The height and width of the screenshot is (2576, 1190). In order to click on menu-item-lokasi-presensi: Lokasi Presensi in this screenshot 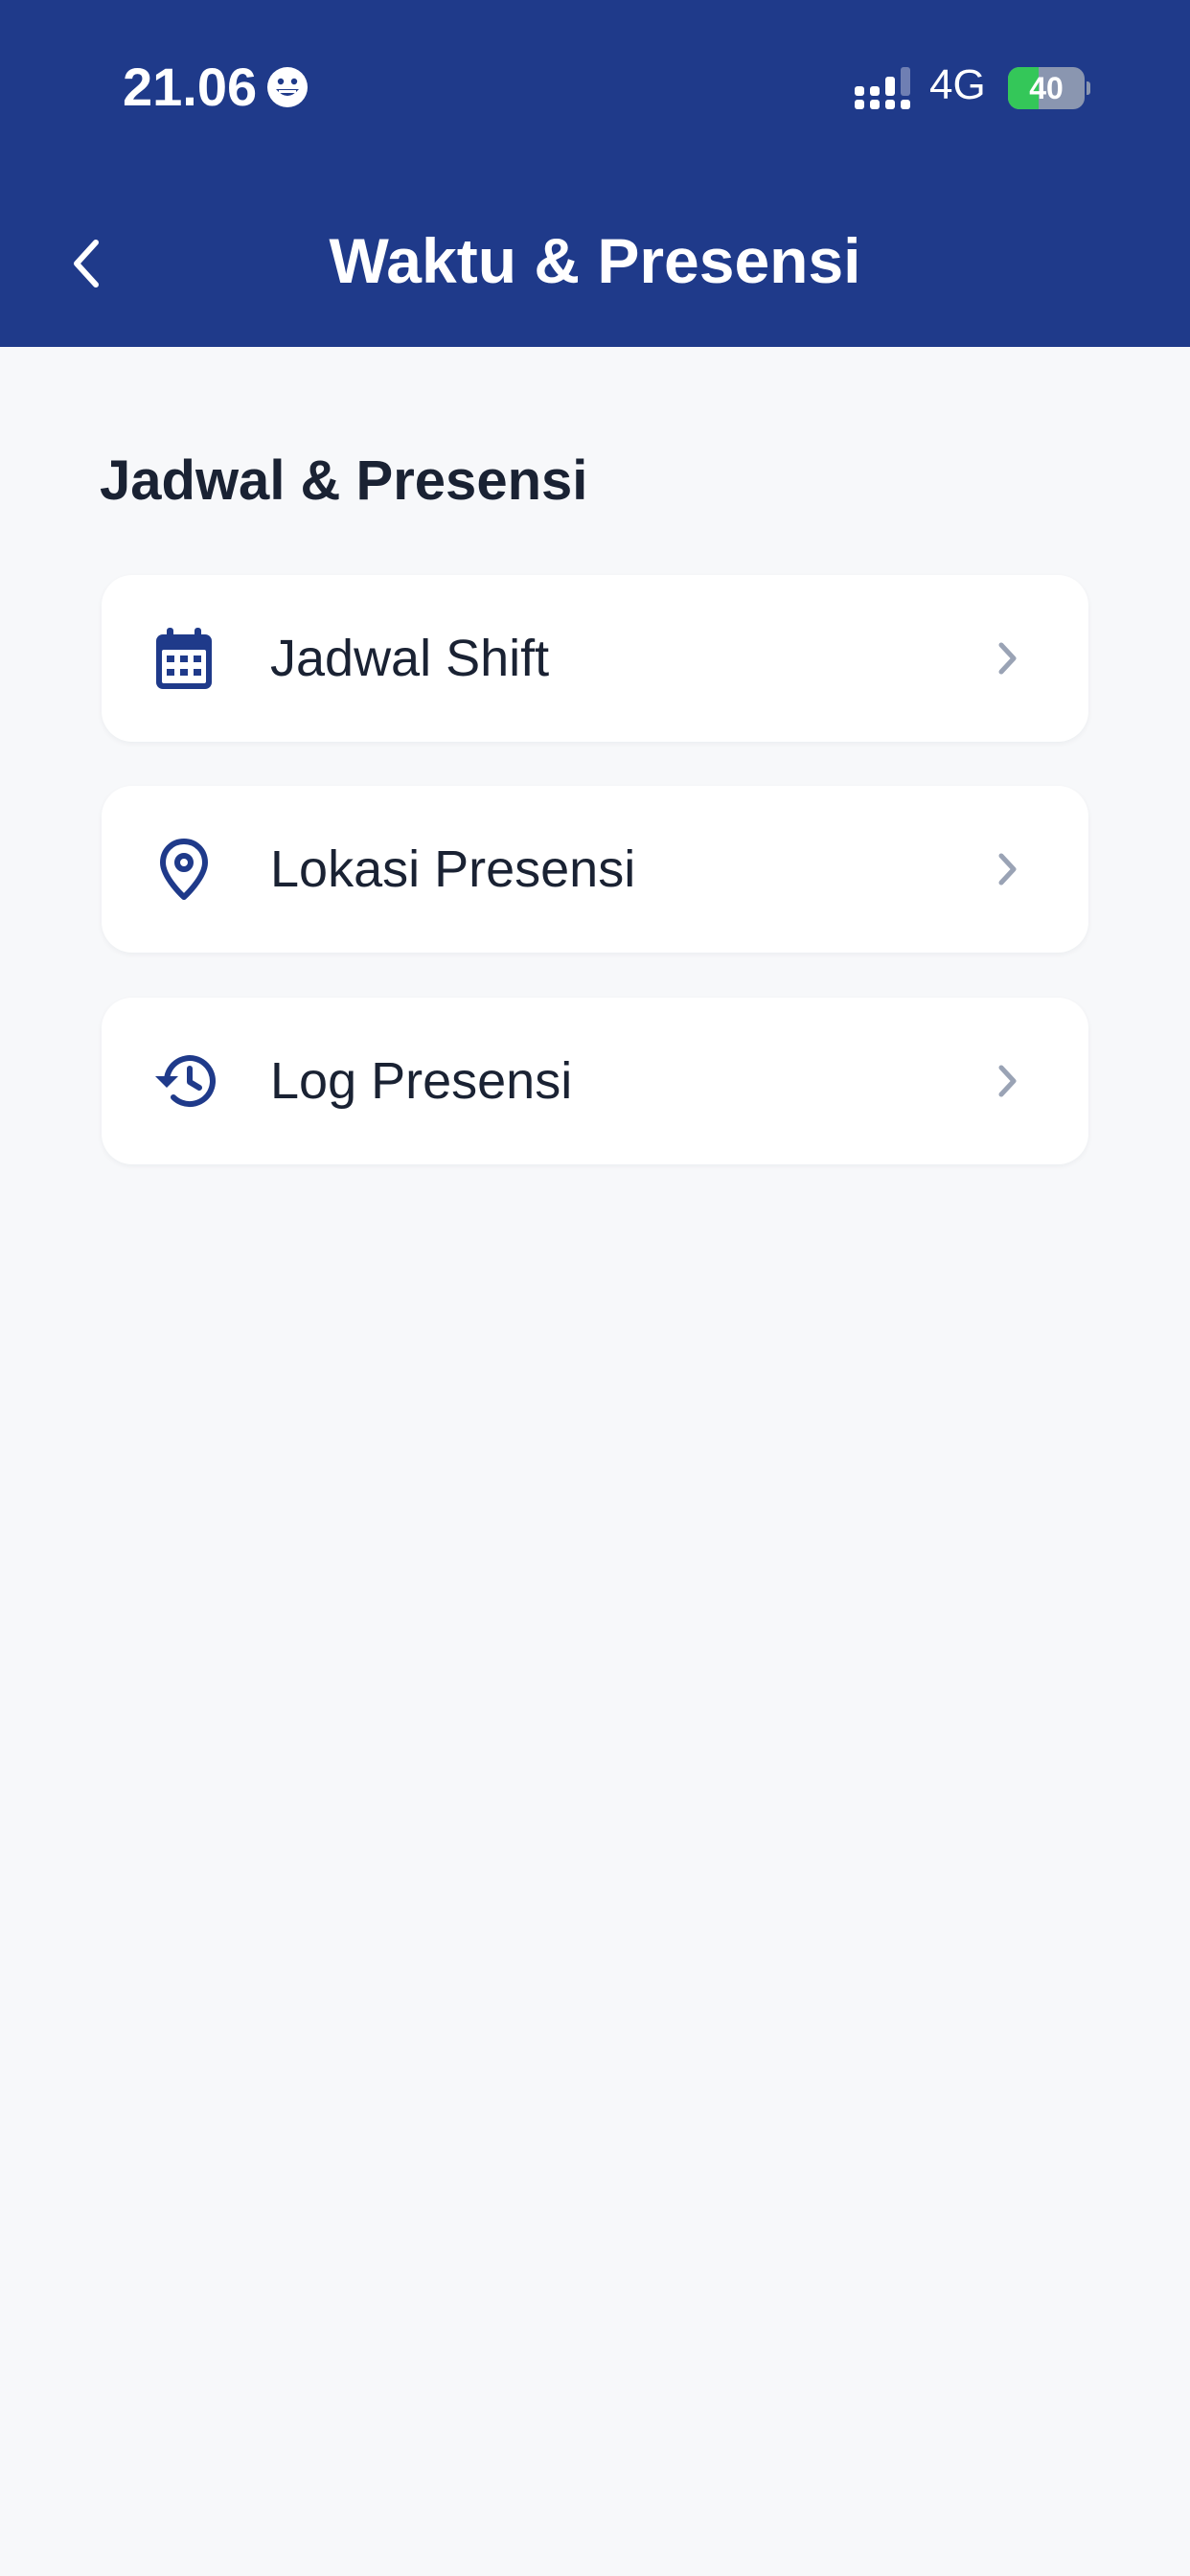, I will do `click(595, 869)`.